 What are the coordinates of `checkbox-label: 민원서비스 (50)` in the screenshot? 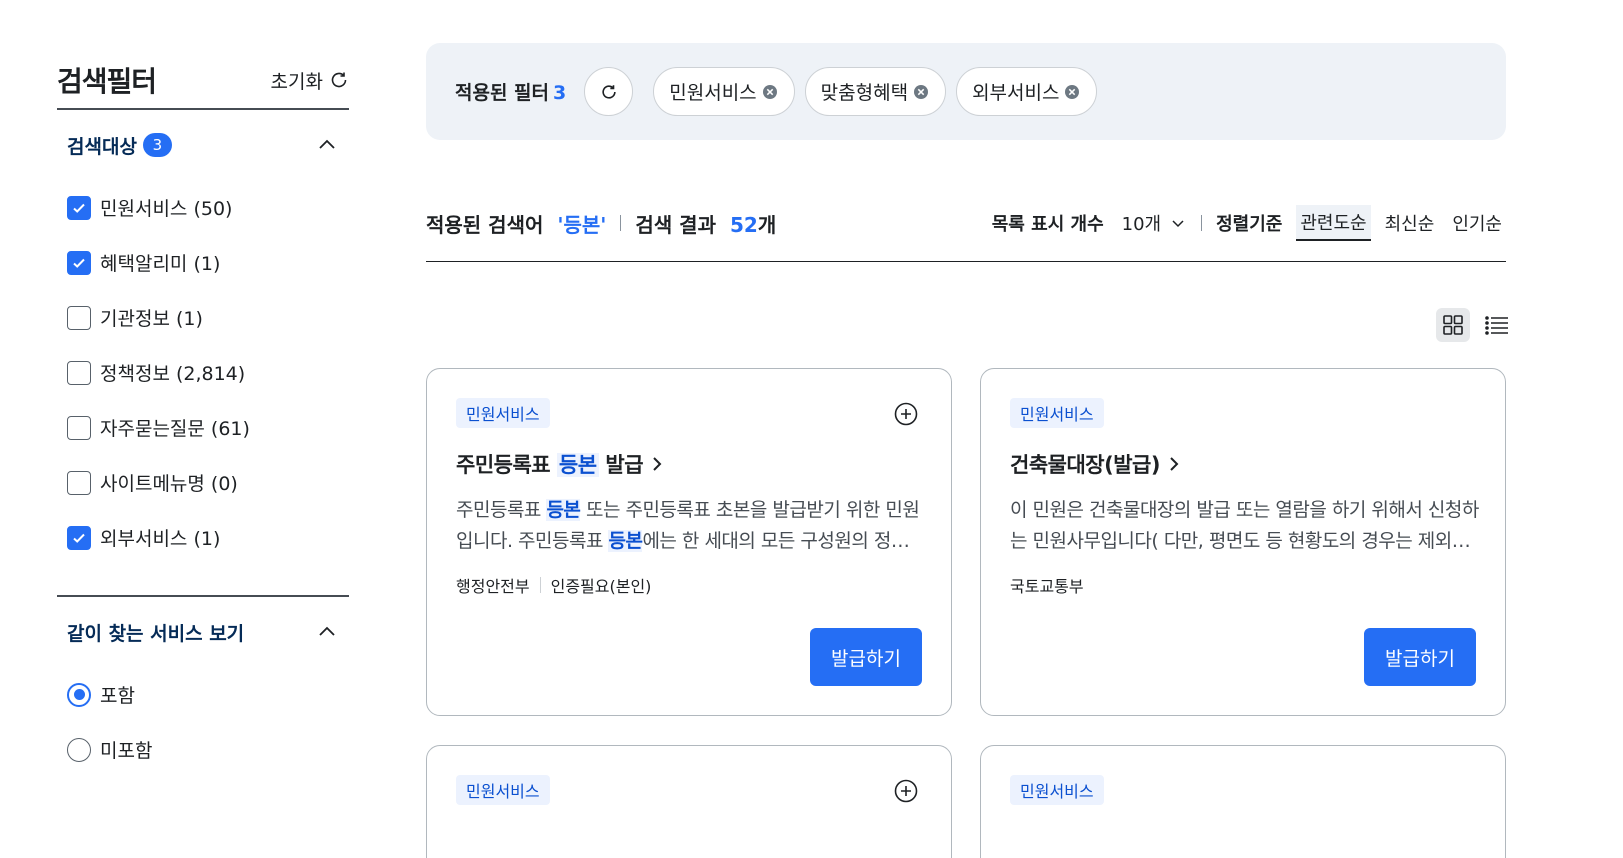 It's located at (166, 209).